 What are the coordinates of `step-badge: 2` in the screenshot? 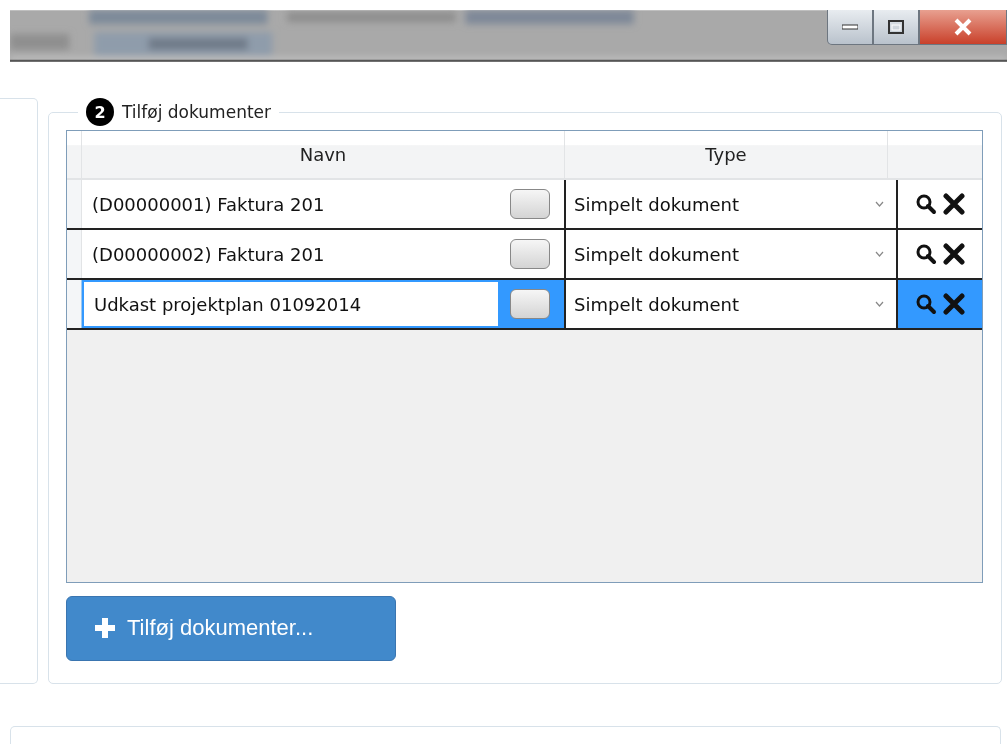 It's located at (100, 112).